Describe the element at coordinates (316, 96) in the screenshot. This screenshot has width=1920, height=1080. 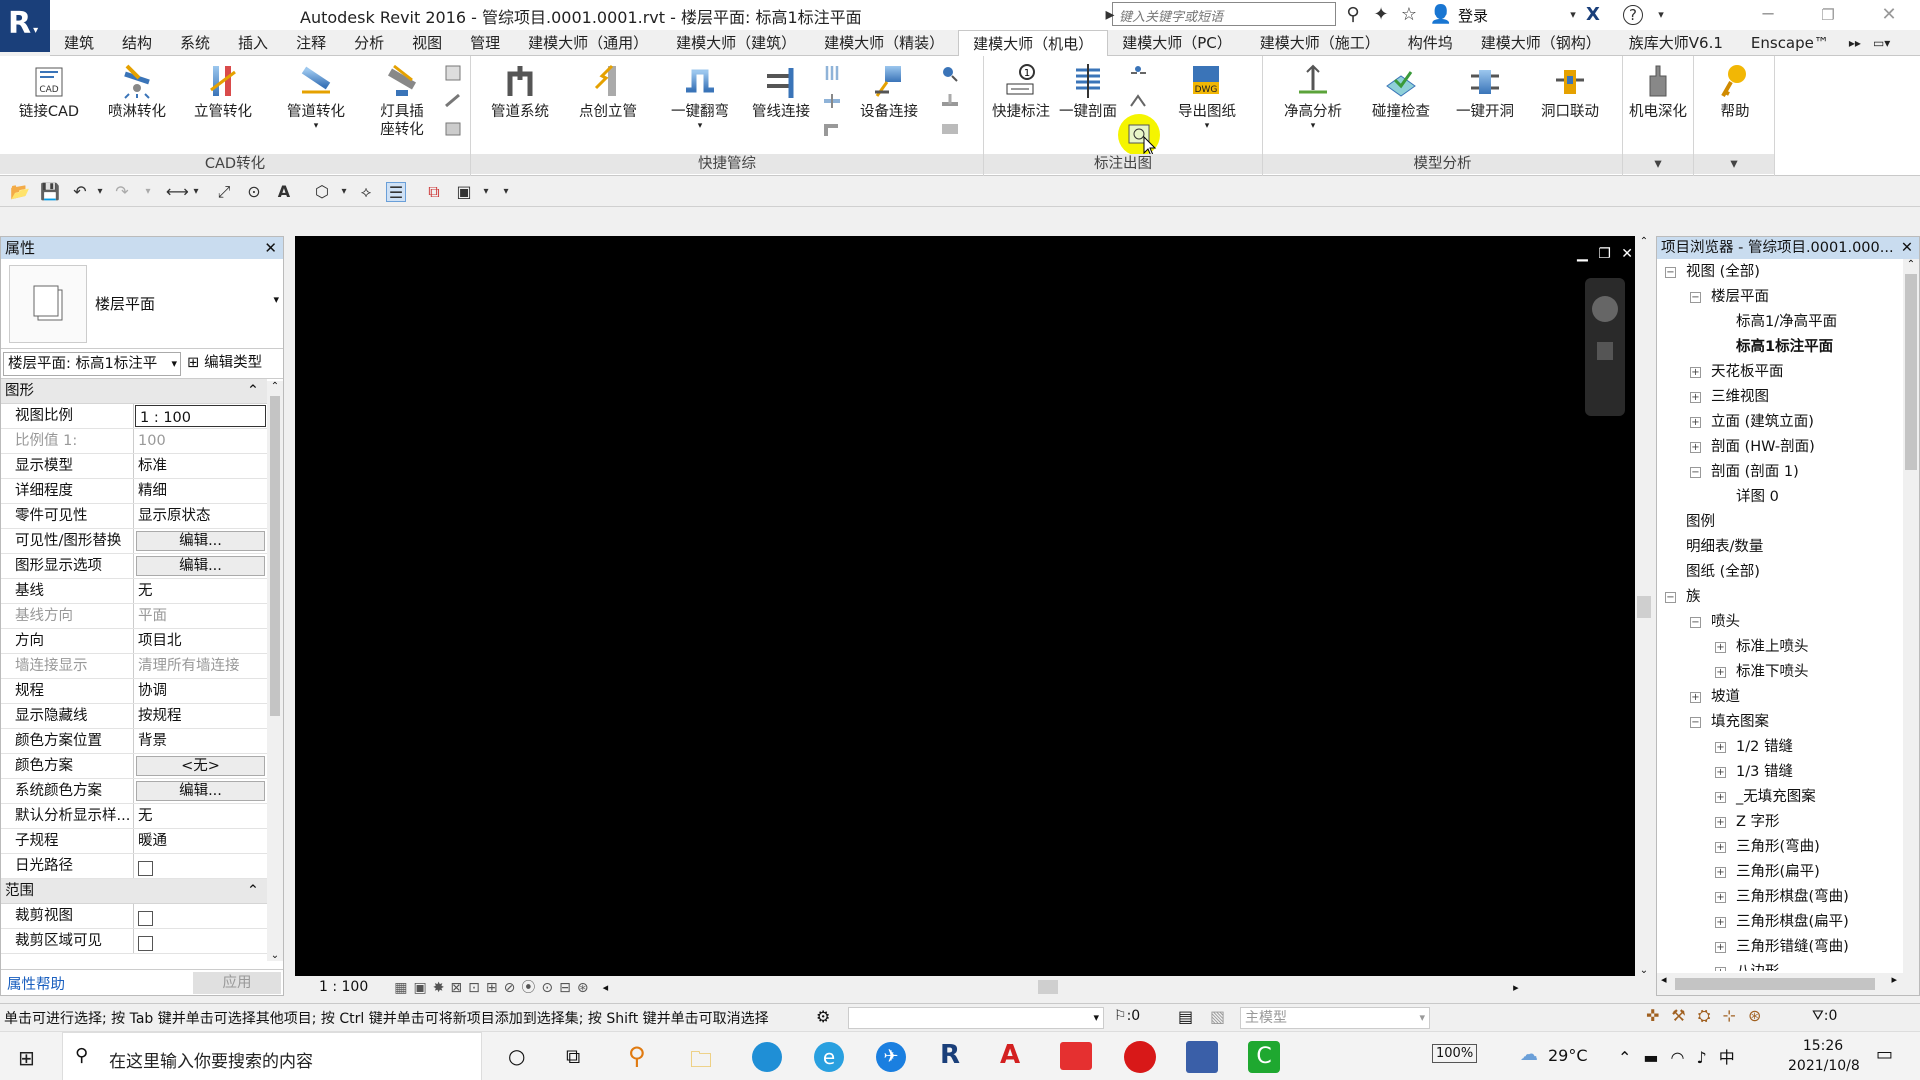
I see `pipe-convert-button: 管道转化 ▾` at that location.